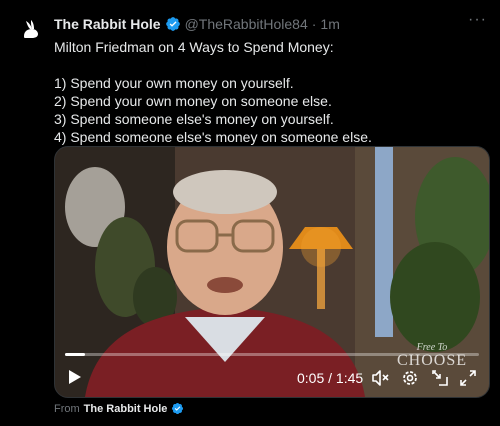  I want to click on more-options-icon: ···, so click(477, 22).